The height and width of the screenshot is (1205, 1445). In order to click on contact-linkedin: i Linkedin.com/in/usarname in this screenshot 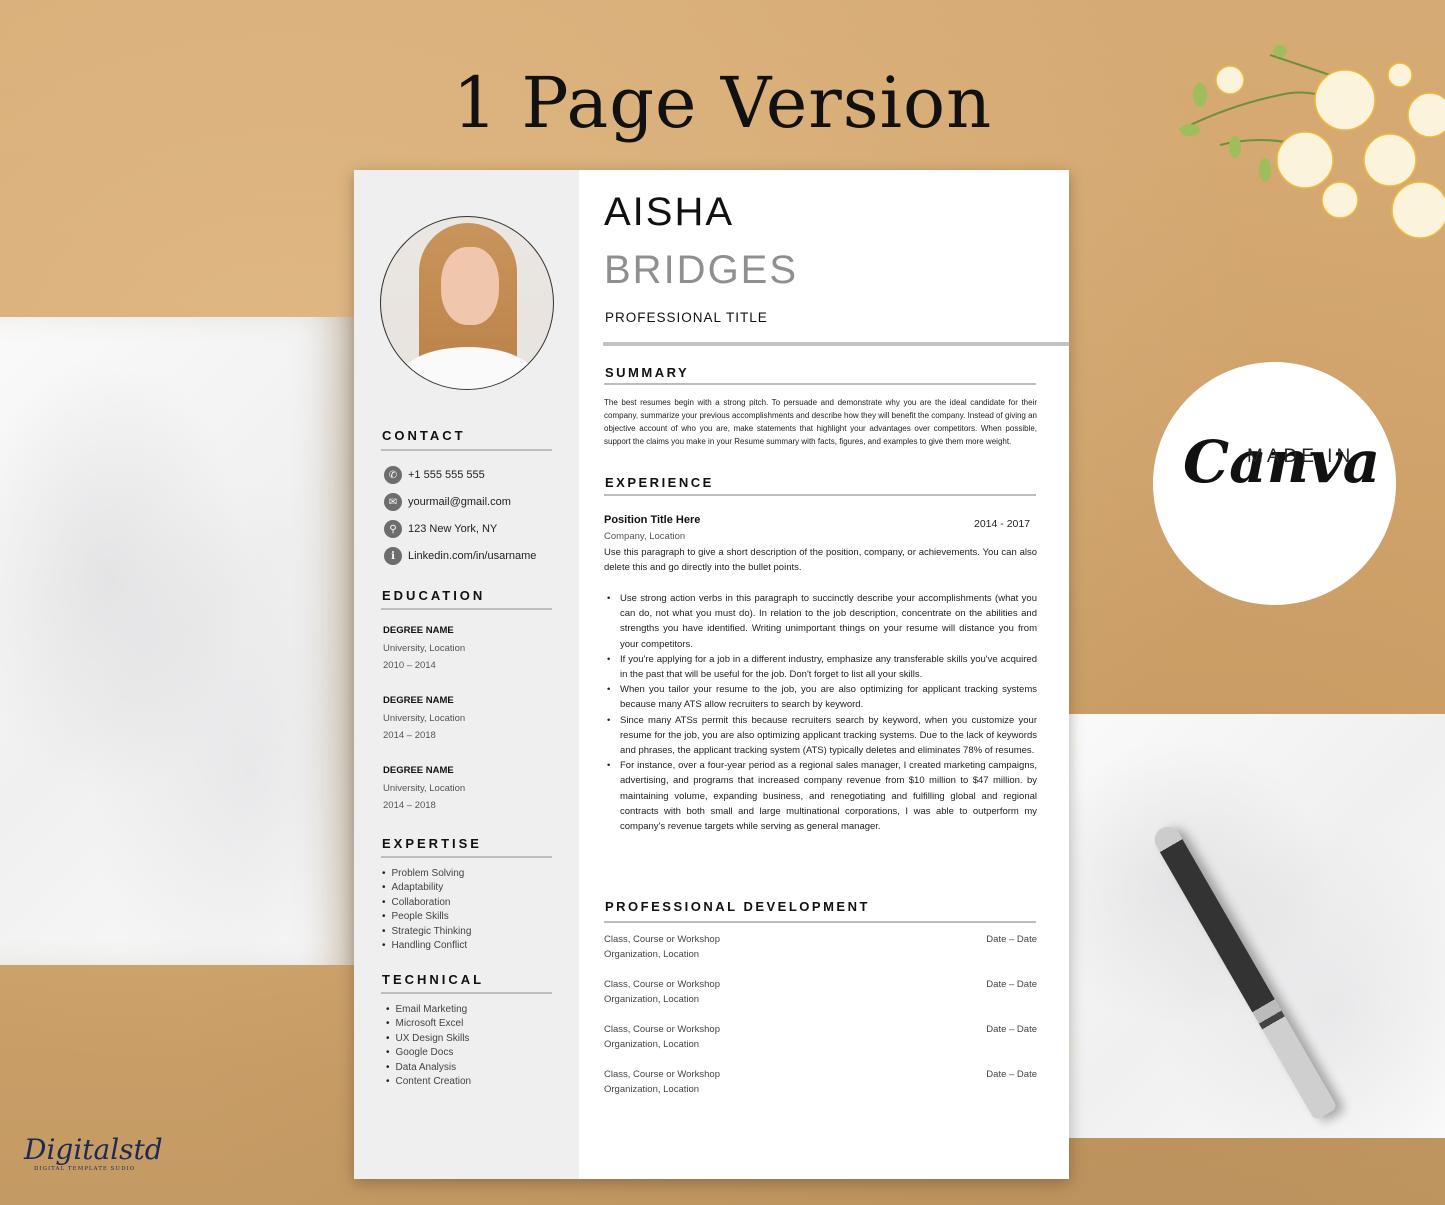, I will do `click(460, 556)`.